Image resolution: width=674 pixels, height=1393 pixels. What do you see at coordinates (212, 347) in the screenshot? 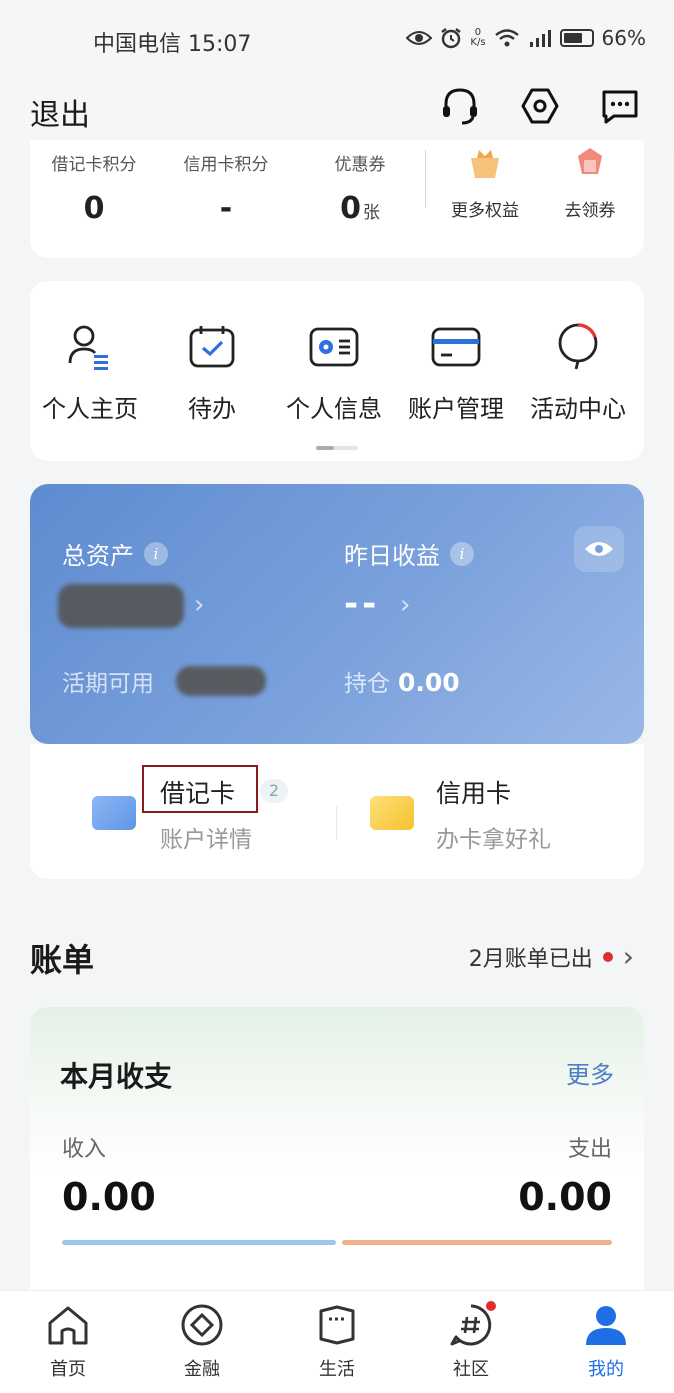
I see `calendar-icon` at bounding box center [212, 347].